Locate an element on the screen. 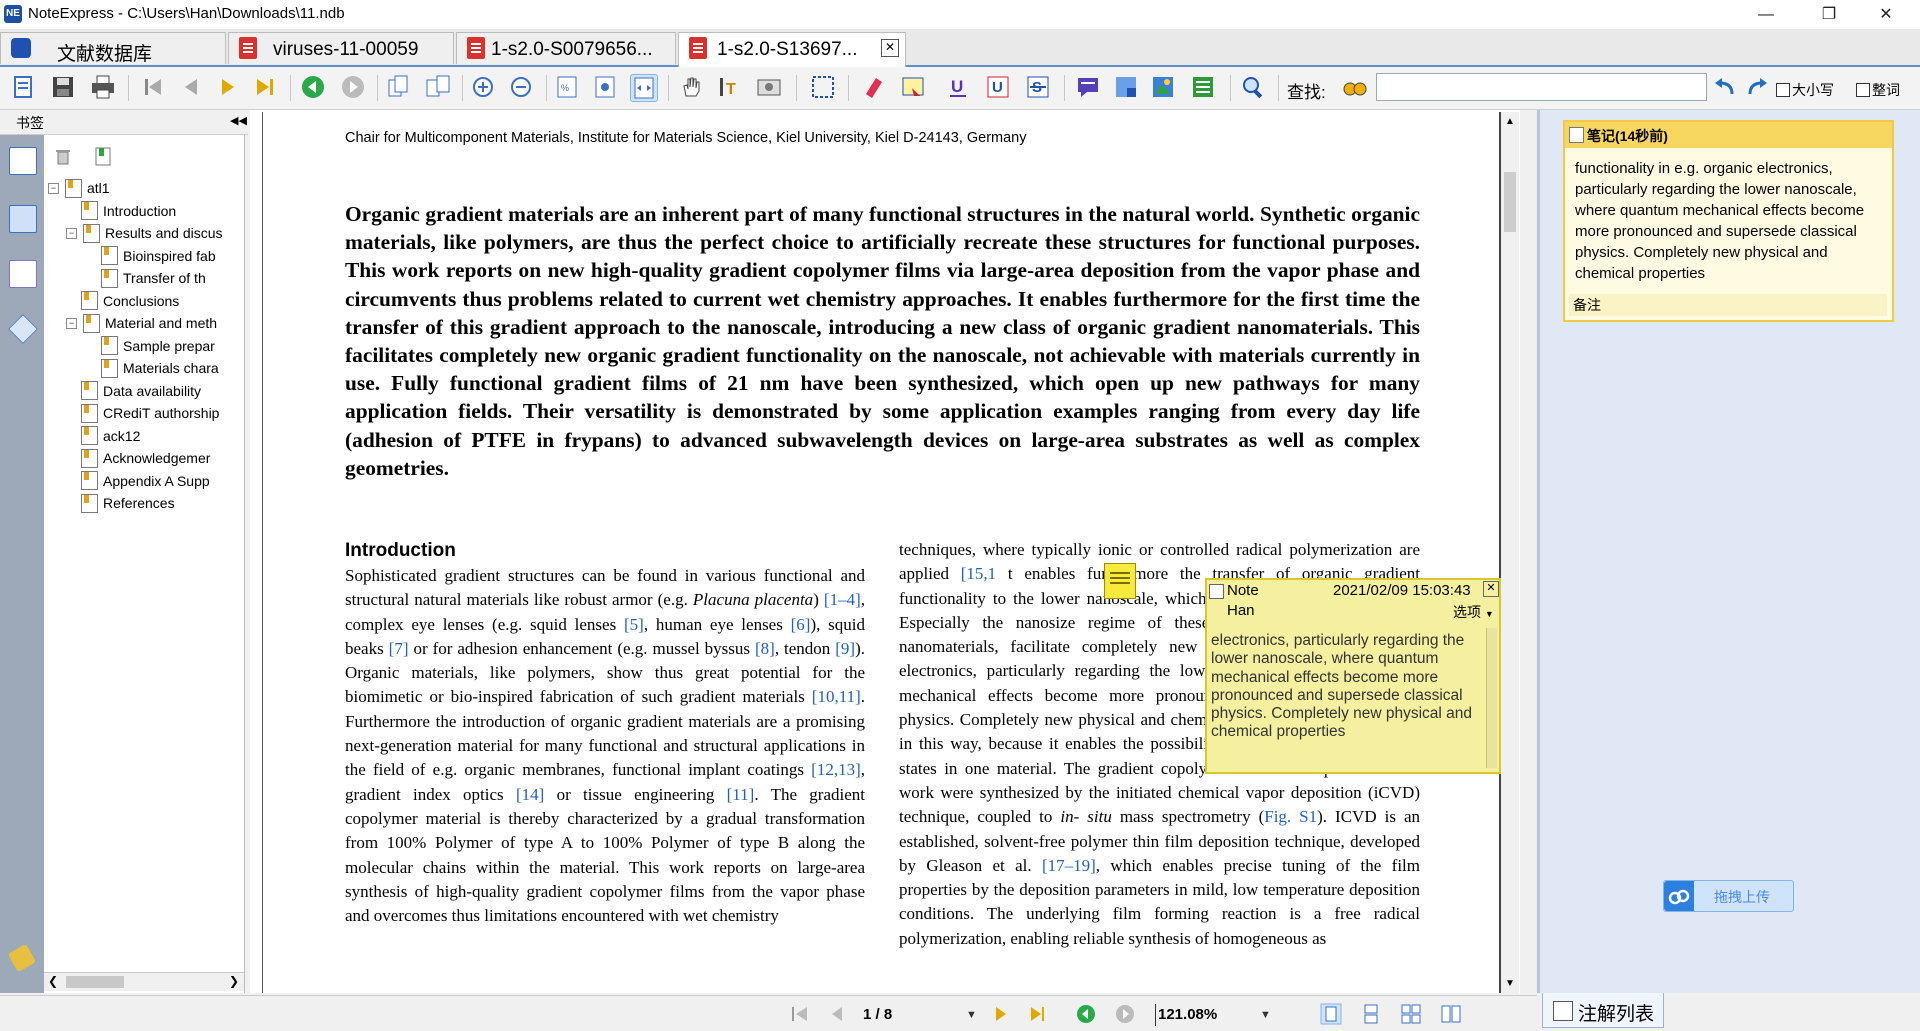 This screenshot has width=1920, height=1031. bookmark-item: − Material and meth is located at coordinates (154, 323).